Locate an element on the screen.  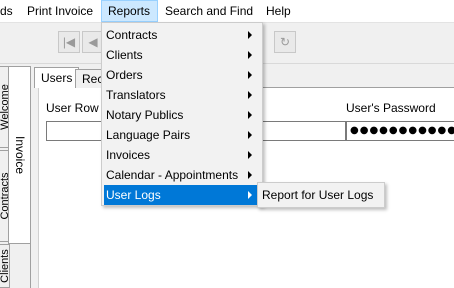
menu-item-language-pairs: Language Pairs is located at coordinates (182, 135).